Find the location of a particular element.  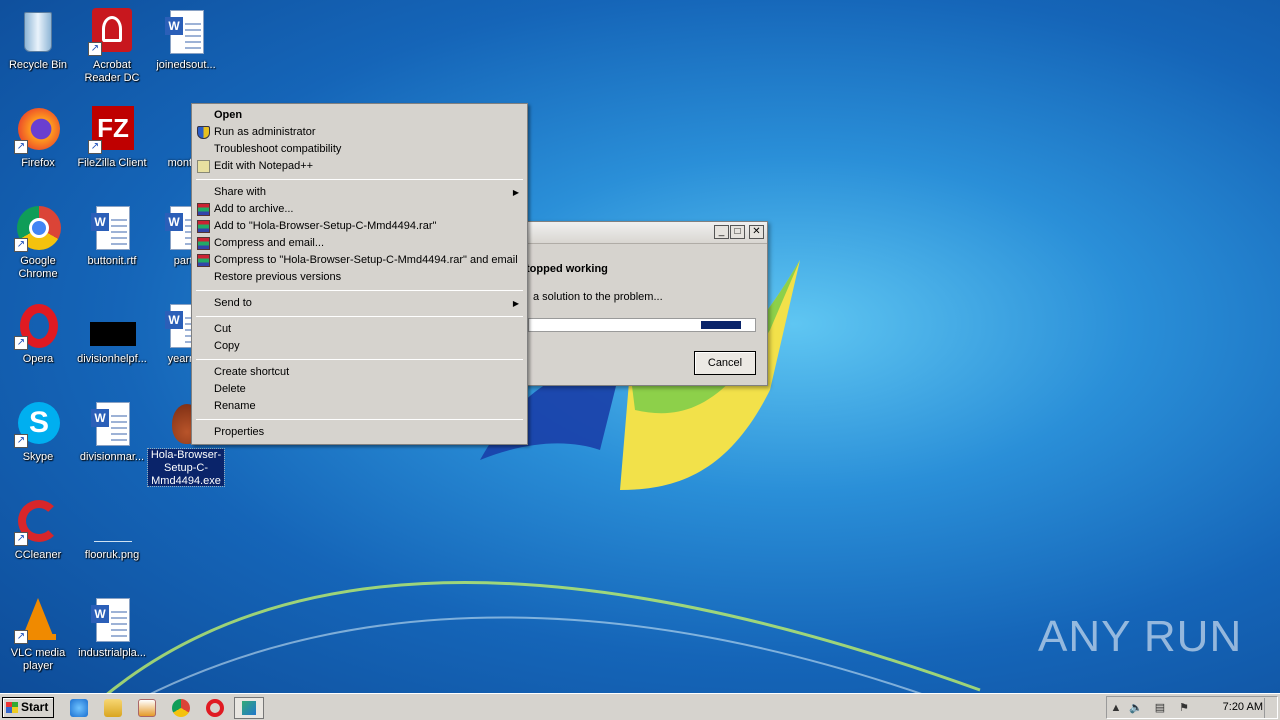

desktop-icon-ccleaner: ↗ CCleaner is located at coordinates (38, 538).